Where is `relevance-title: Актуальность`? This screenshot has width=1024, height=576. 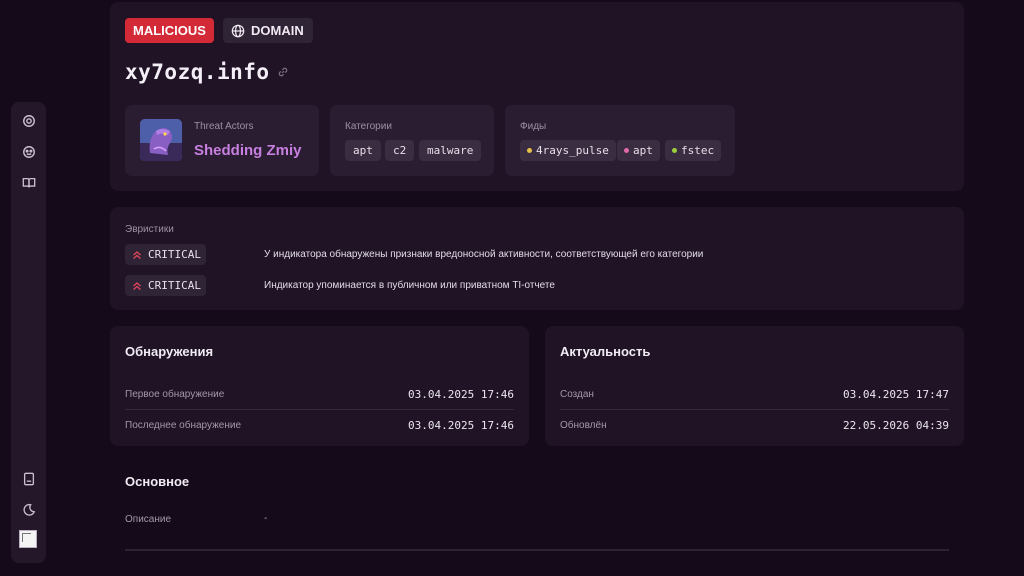
relevance-title: Актуальность is located at coordinates (605, 351).